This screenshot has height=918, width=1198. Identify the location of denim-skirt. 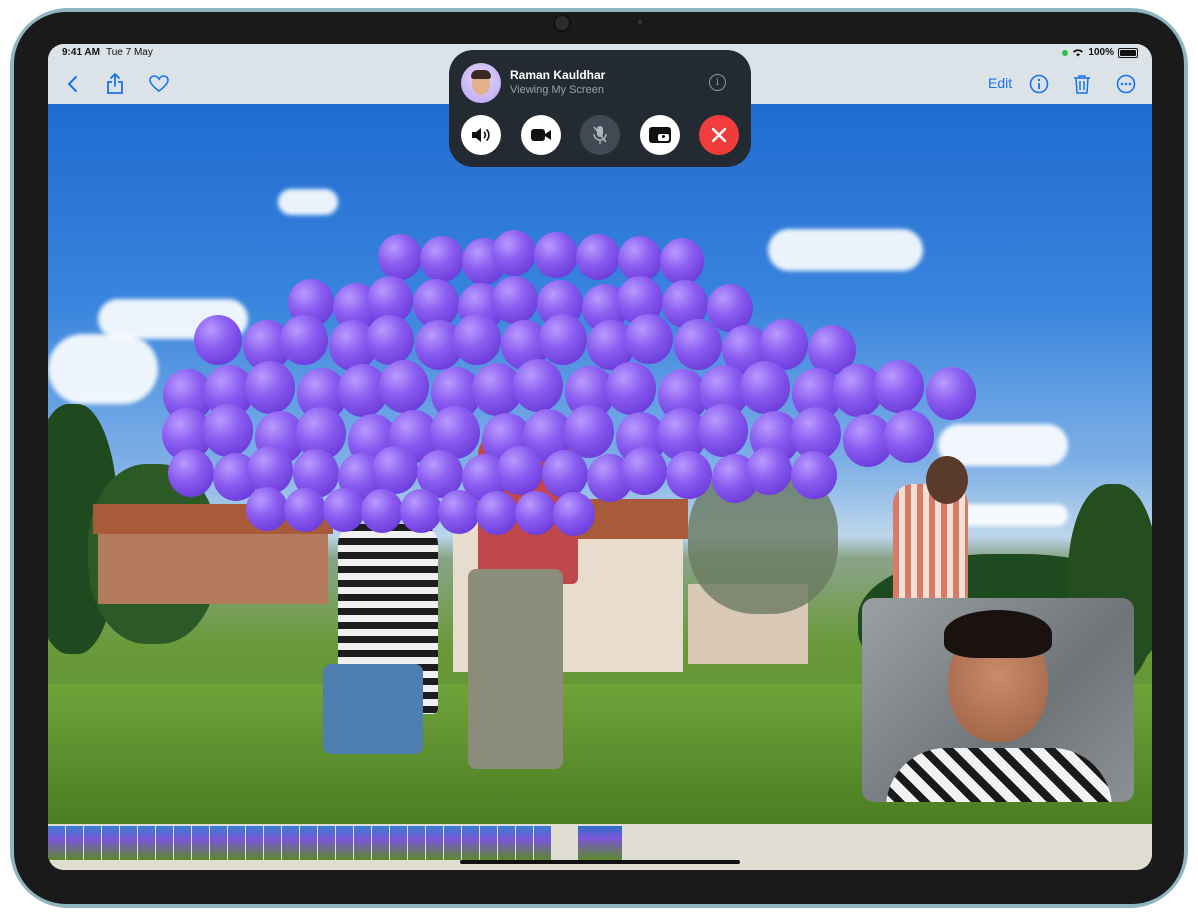
(373, 709).